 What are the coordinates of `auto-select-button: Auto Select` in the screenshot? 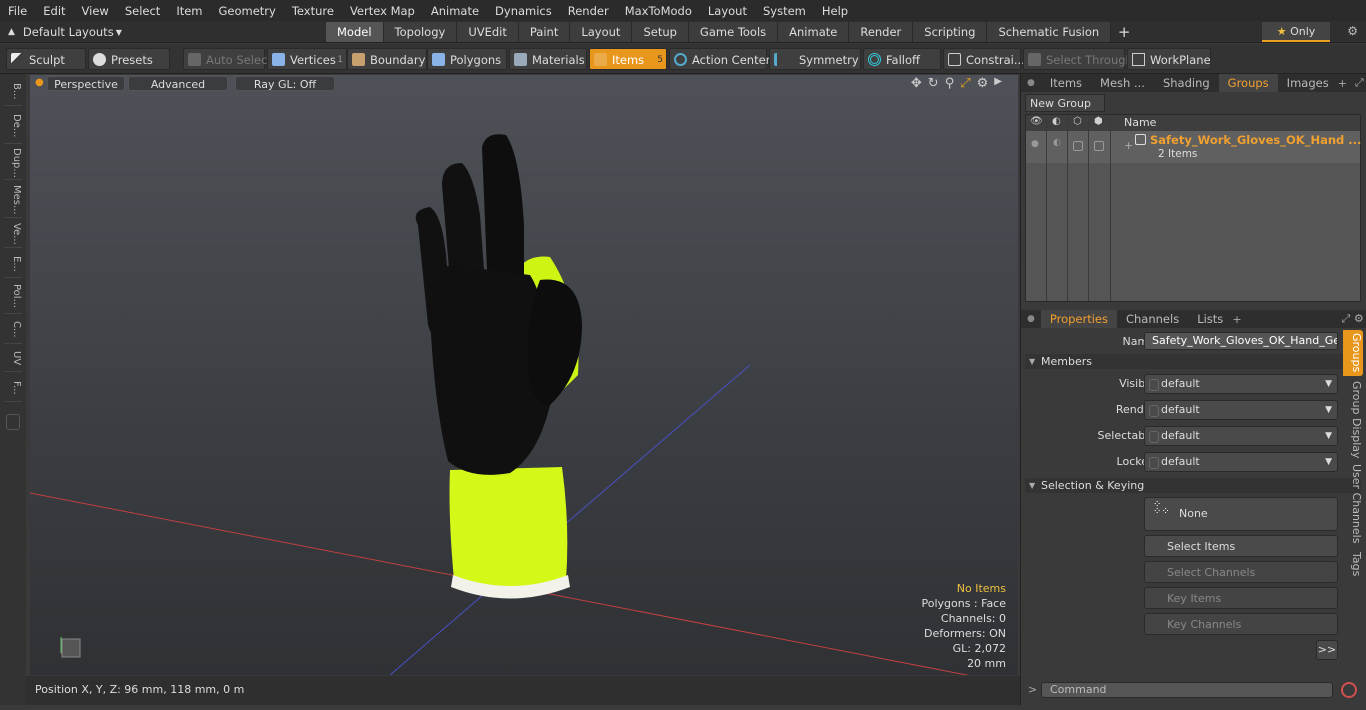 It's located at (227, 59).